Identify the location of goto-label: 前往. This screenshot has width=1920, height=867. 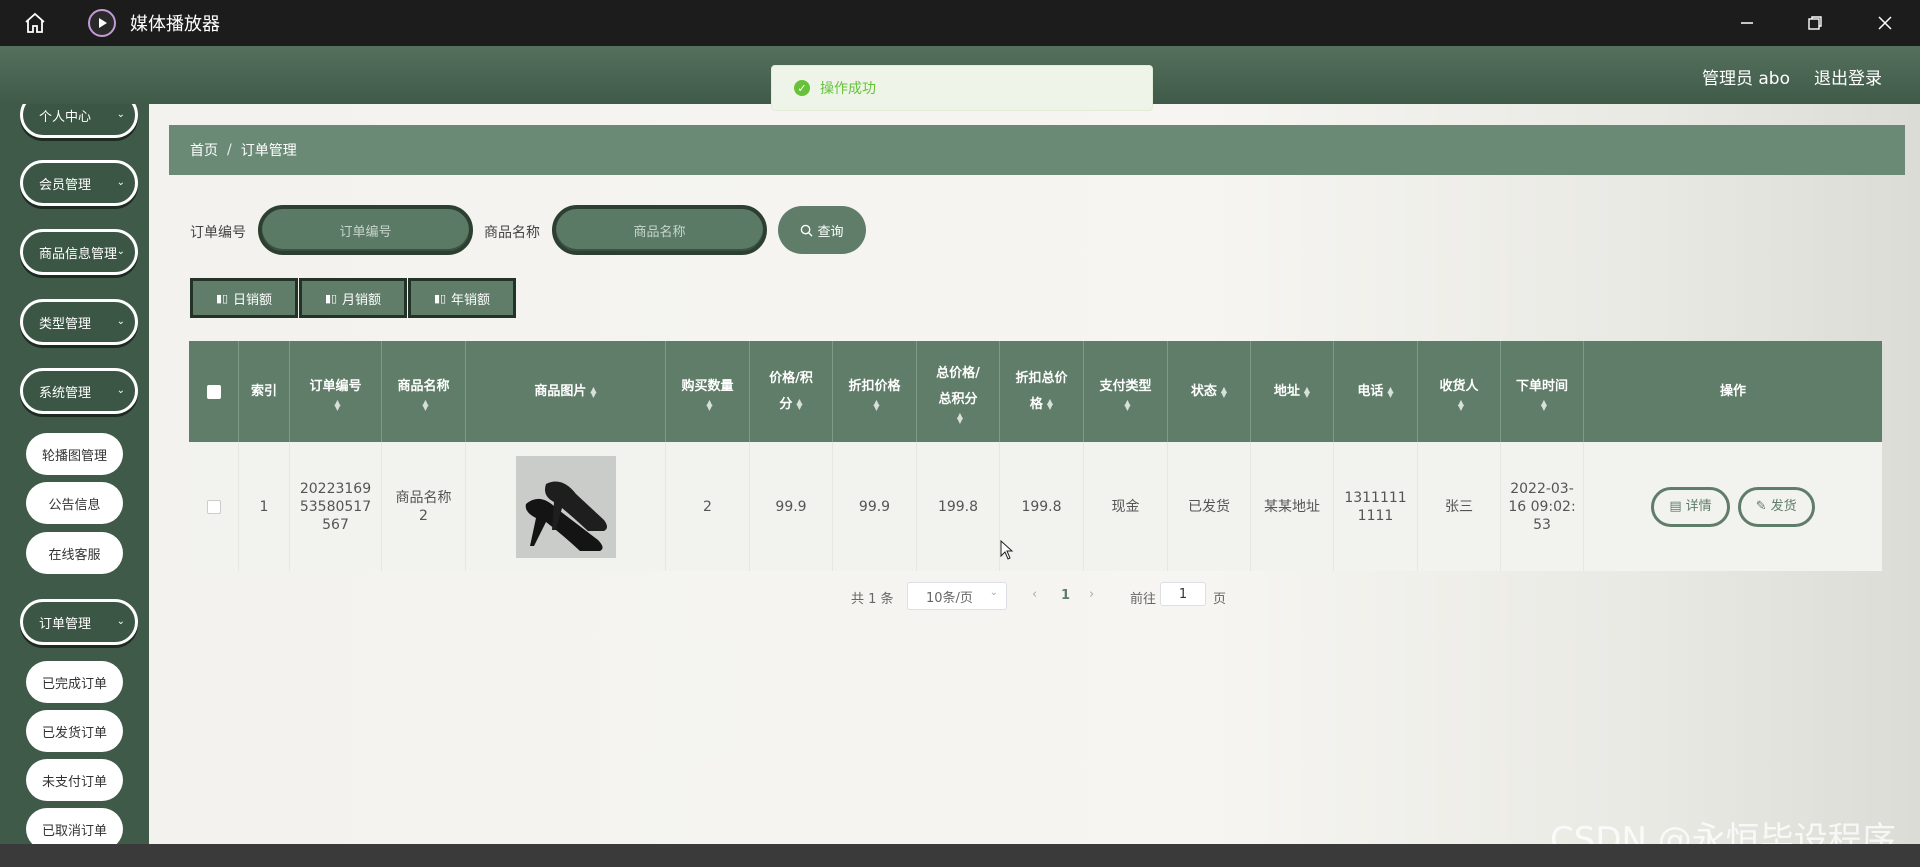
(1143, 599).